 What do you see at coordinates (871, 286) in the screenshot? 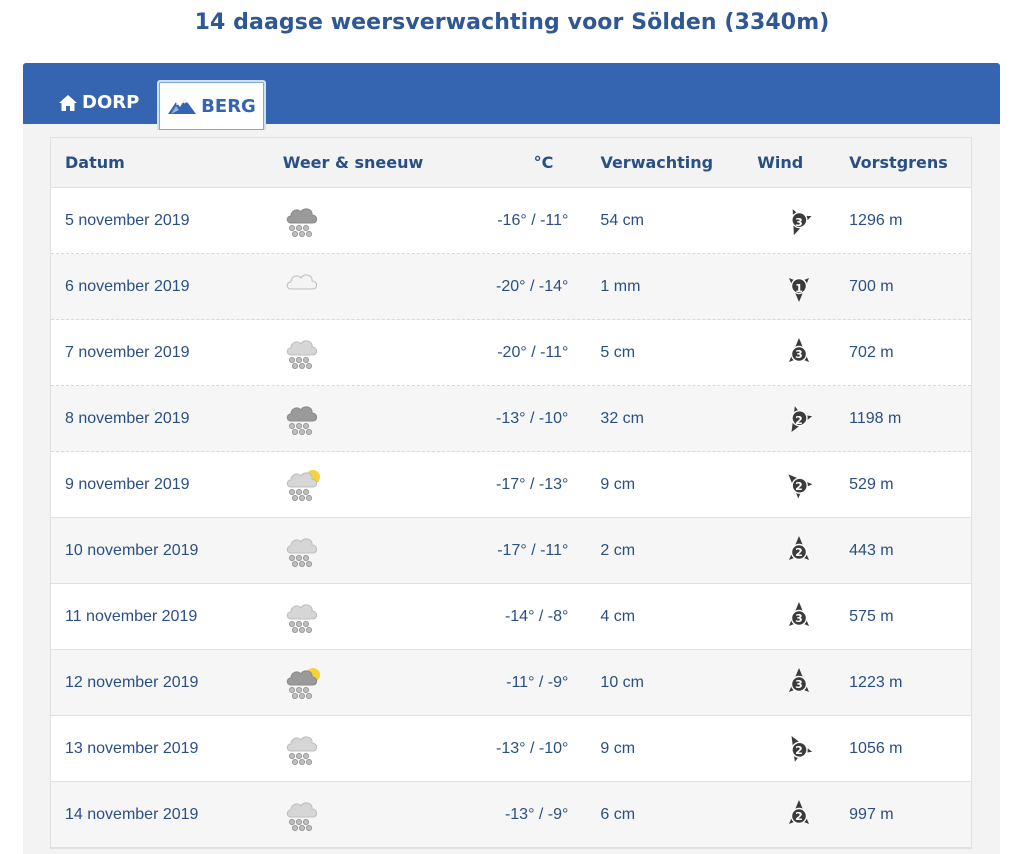
I see `row-frost: 700 m` at bounding box center [871, 286].